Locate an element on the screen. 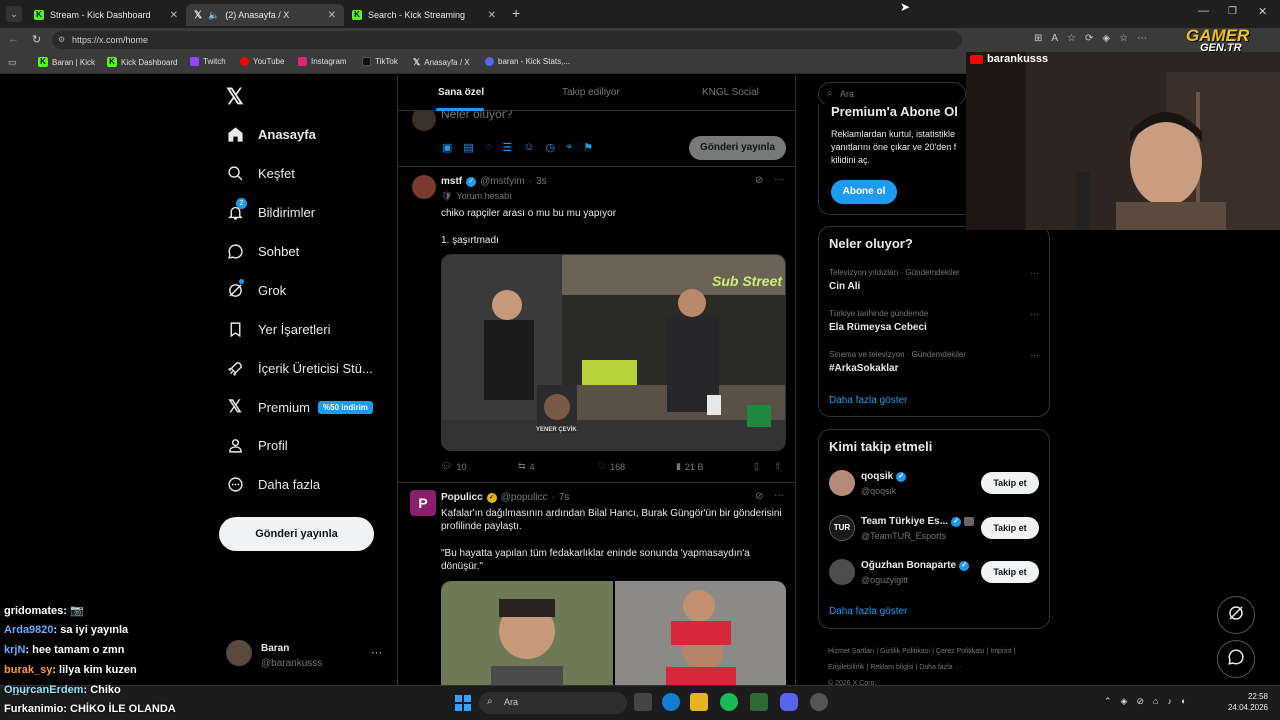 The image size is (1280, 720). tweet-author-name: mstf is located at coordinates (451, 181).